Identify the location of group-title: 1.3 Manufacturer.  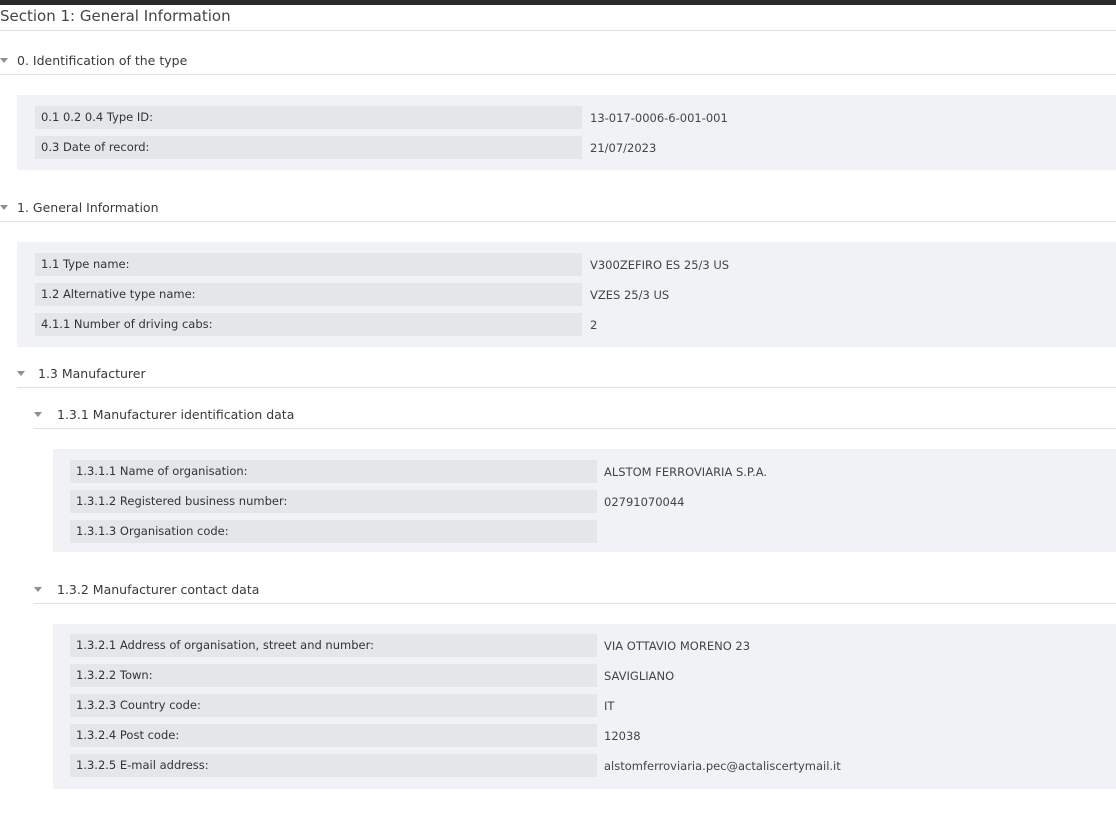
(92, 373).